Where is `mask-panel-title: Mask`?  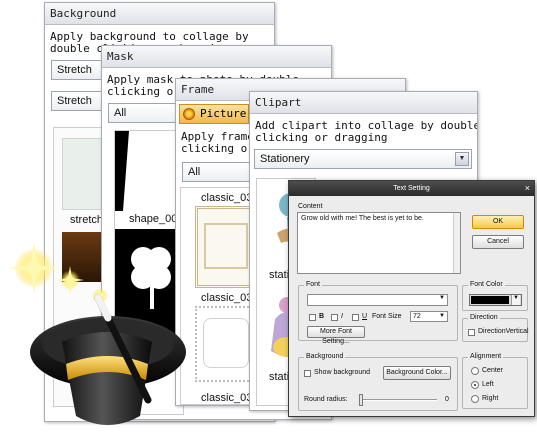
mask-panel-title: Mask is located at coordinates (216, 57).